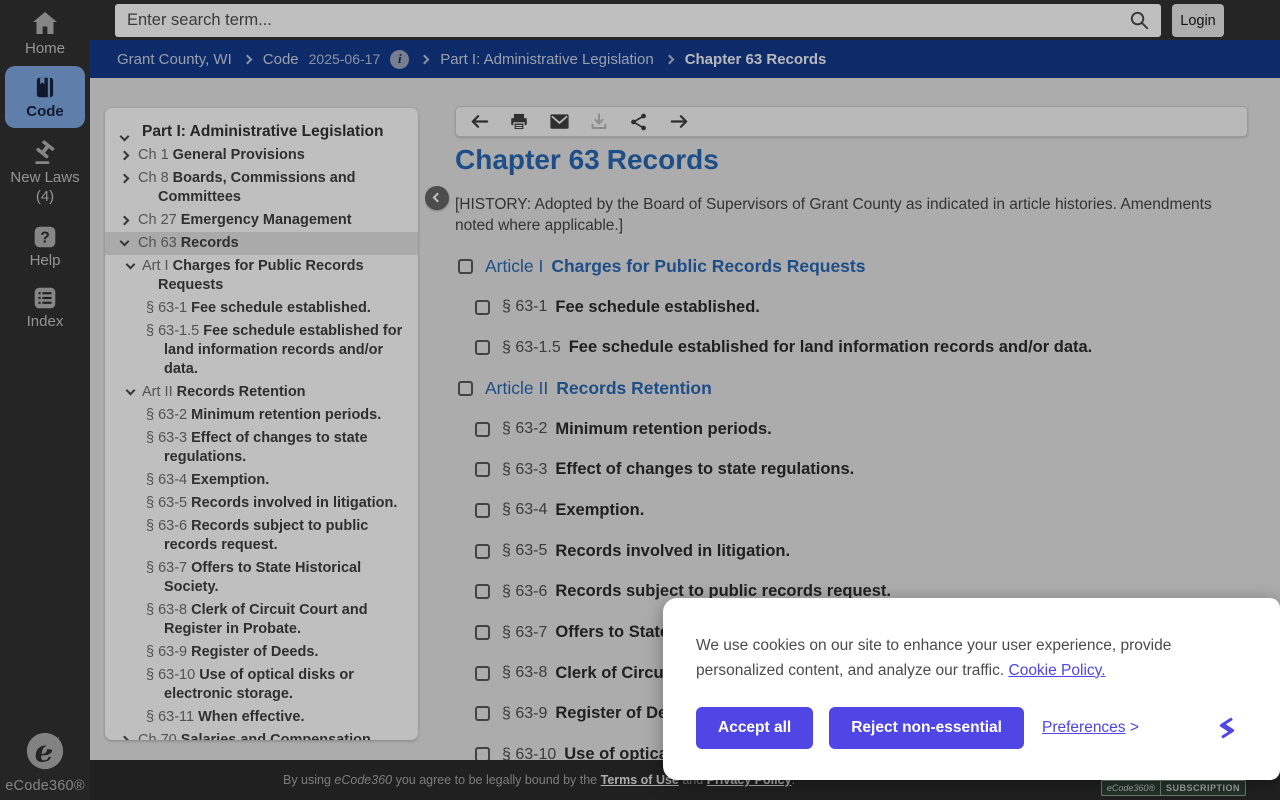 Image resolution: width=1280 pixels, height=800 pixels. I want to click on accept-all-button: Accept all, so click(755, 728).